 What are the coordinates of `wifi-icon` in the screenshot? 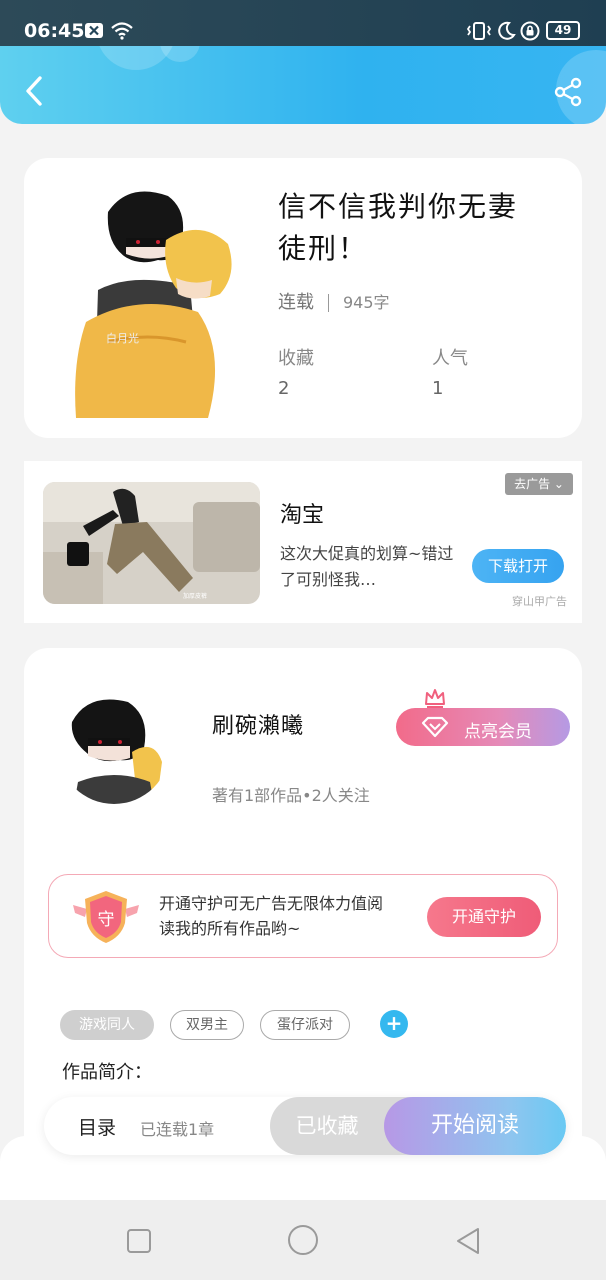 It's located at (122, 32).